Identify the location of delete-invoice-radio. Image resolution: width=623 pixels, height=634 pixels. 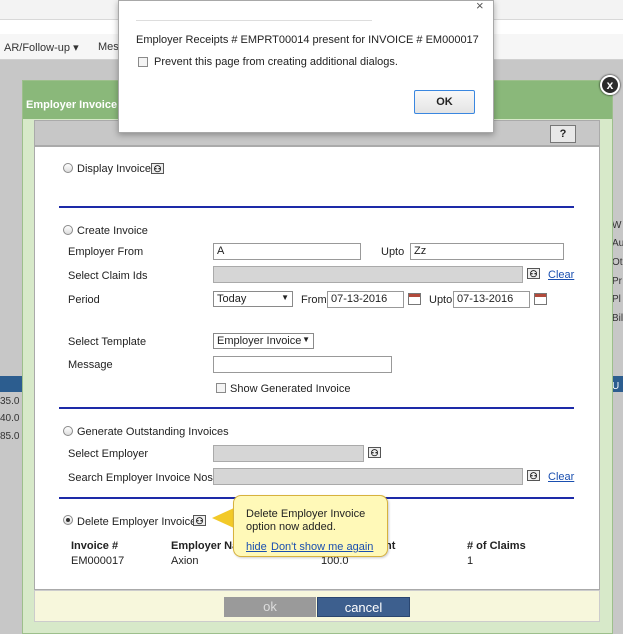
(68, 520).